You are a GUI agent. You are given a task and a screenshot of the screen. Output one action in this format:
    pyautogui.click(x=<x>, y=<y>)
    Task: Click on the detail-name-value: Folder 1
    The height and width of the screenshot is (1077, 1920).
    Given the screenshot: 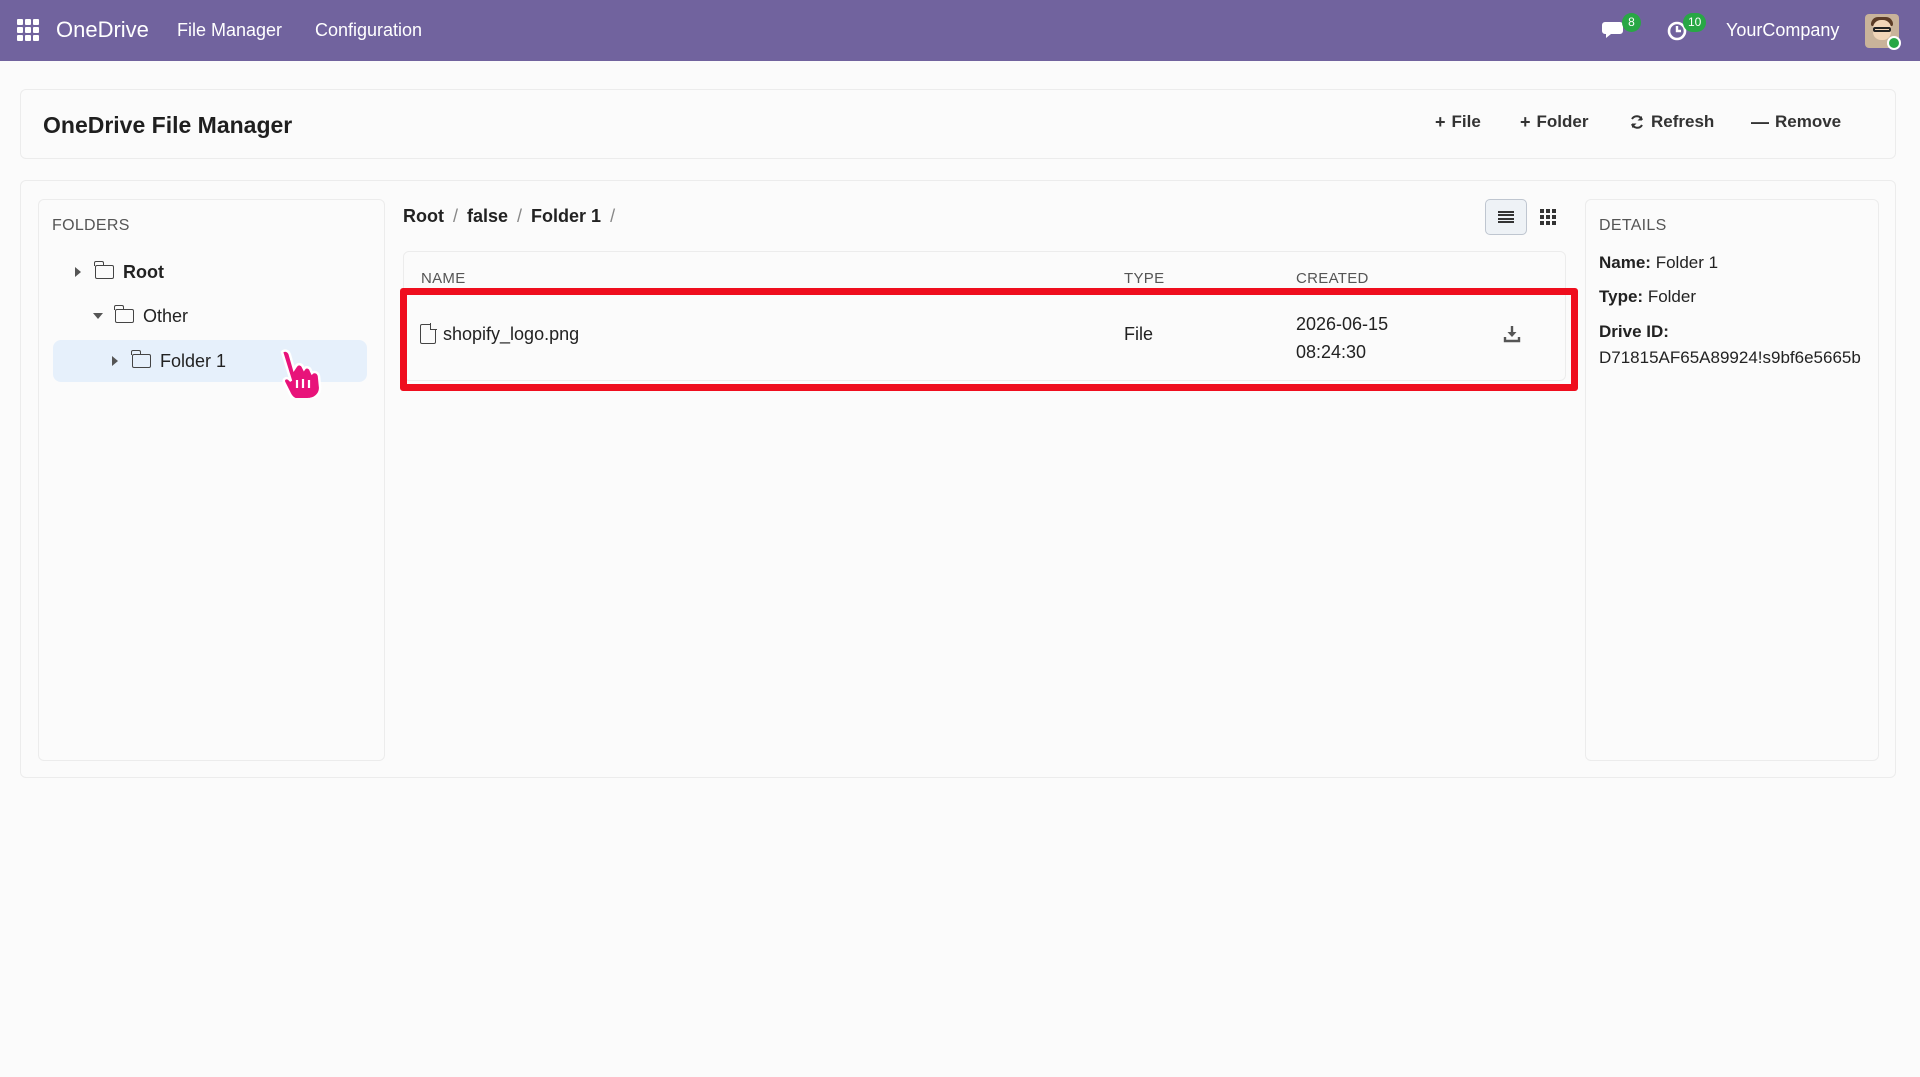 What is the action you would take?
    pyautogui.click(x=1687, y=262)
    